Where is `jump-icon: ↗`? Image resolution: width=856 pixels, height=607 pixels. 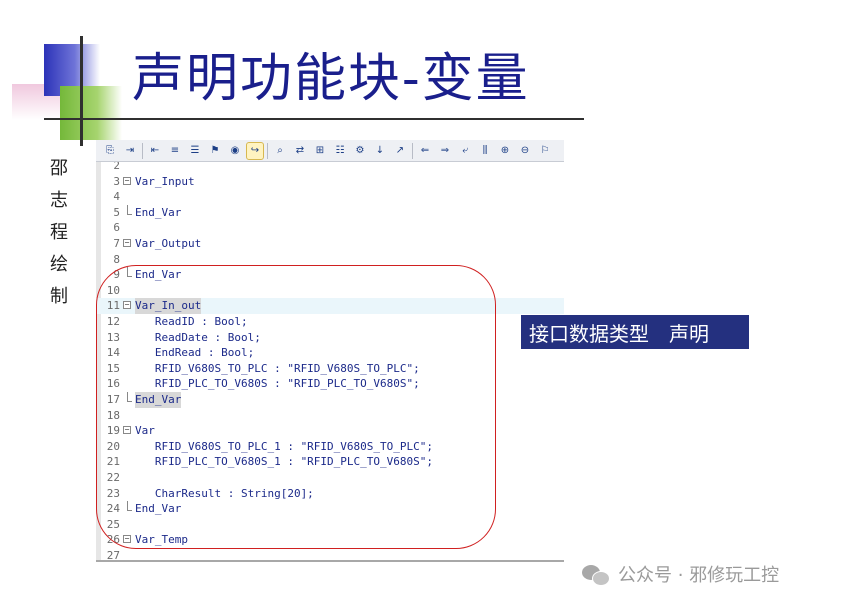
jump-icon: ↗ is located at coordinates (400, 151).